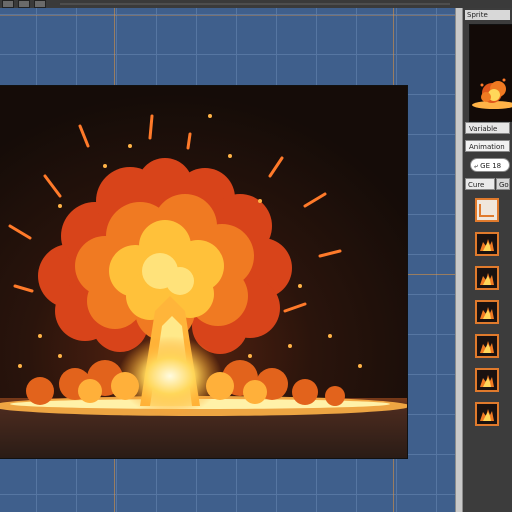  Describe the element at coordinates (503, 184) in the screenshot. I see `tab-go: Go` at that location.